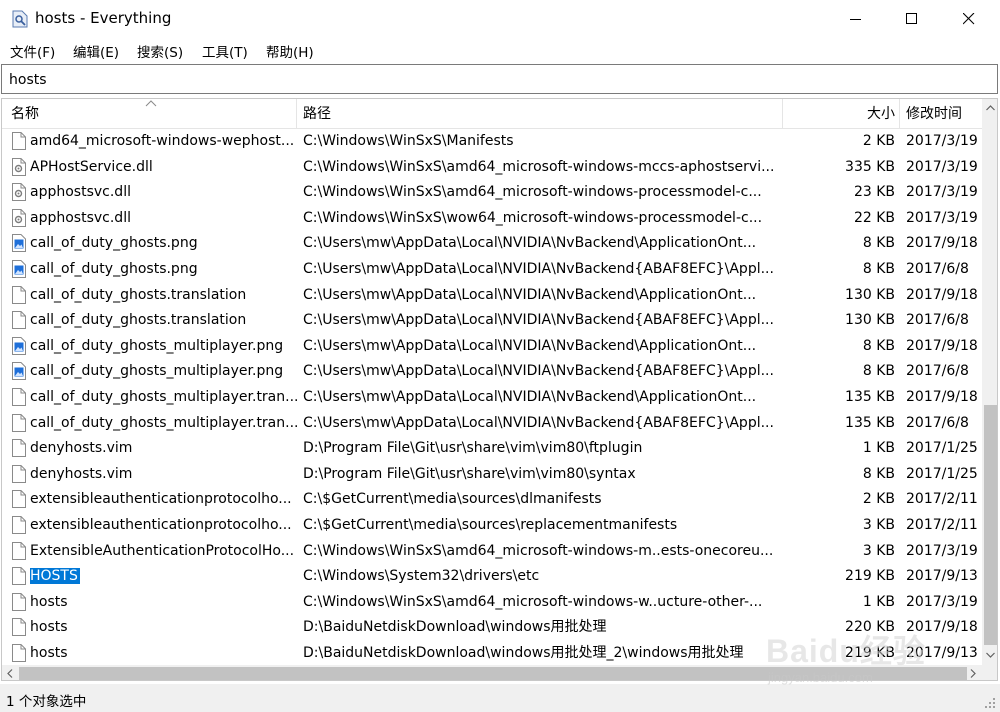 The width and height of the screenshot is (1000, 712). What do you see at coordinates (114, 243) in the screenshot?
I see `row-name-text: call_of_duty_ghosts.png` at bounding box center [114, 243].